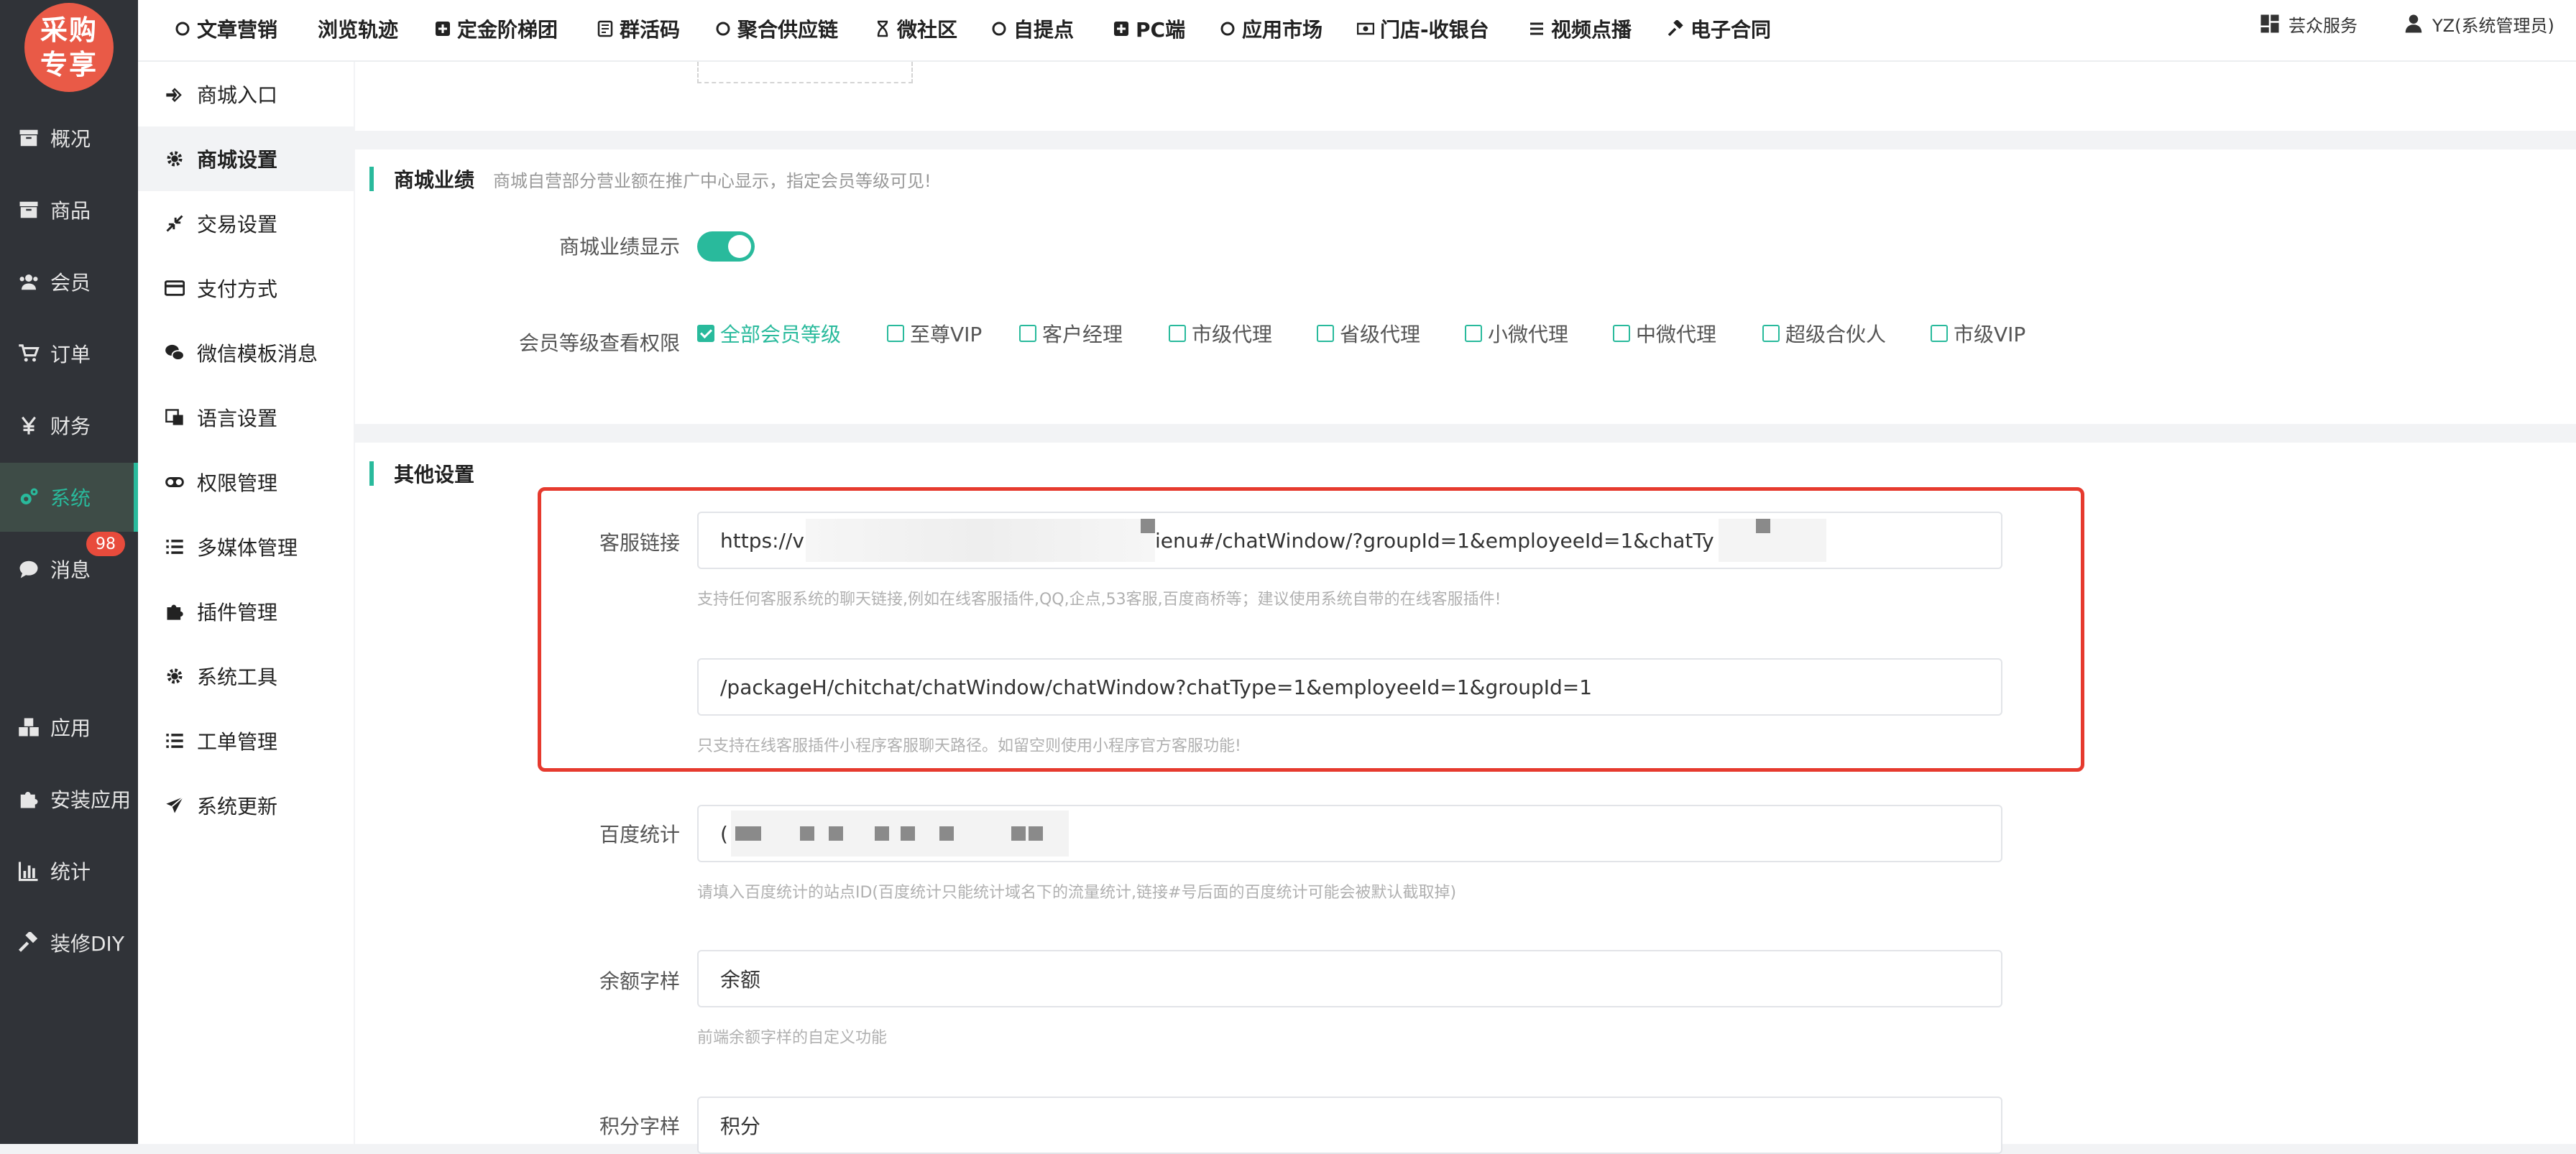 The width and height of the screenshot is (2576, 1154). I want to click on topnav-item-video-on-demand: 视频点播, so click(1579, 28).